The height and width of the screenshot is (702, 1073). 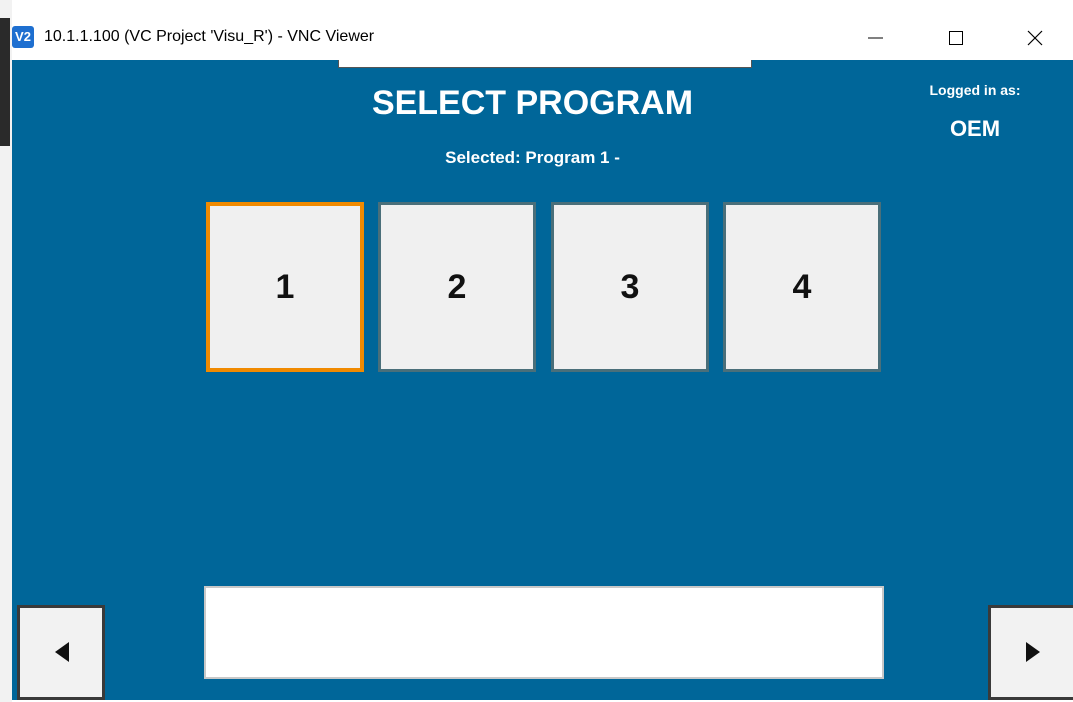 What do you see at coordinates (532, 157) in the screenshot?
I see `selected-program-status: Selected: Program 1 -` at bounding box center [532, 157].